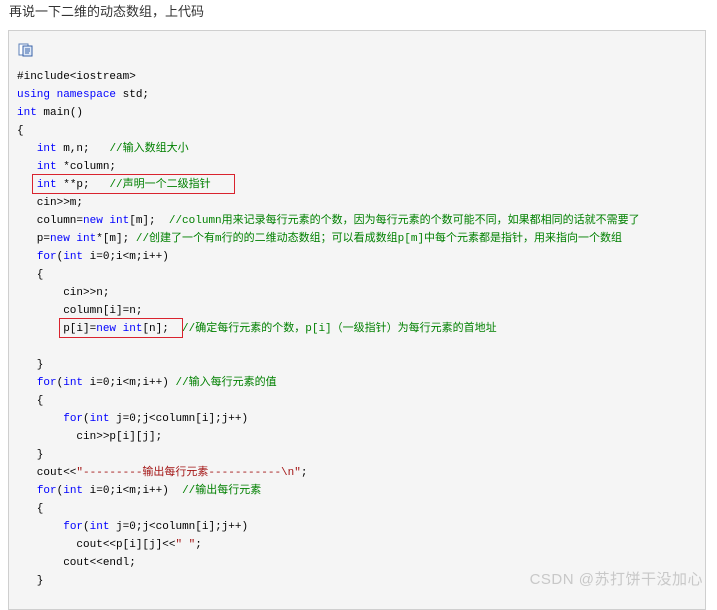 The height and width of the screenshot is (610, 717). What do you see at coordinates (328, 257) in the screenshot?
I see `code-line: for(int i=0;i<m;i++)` at bounding box center [328, 257].